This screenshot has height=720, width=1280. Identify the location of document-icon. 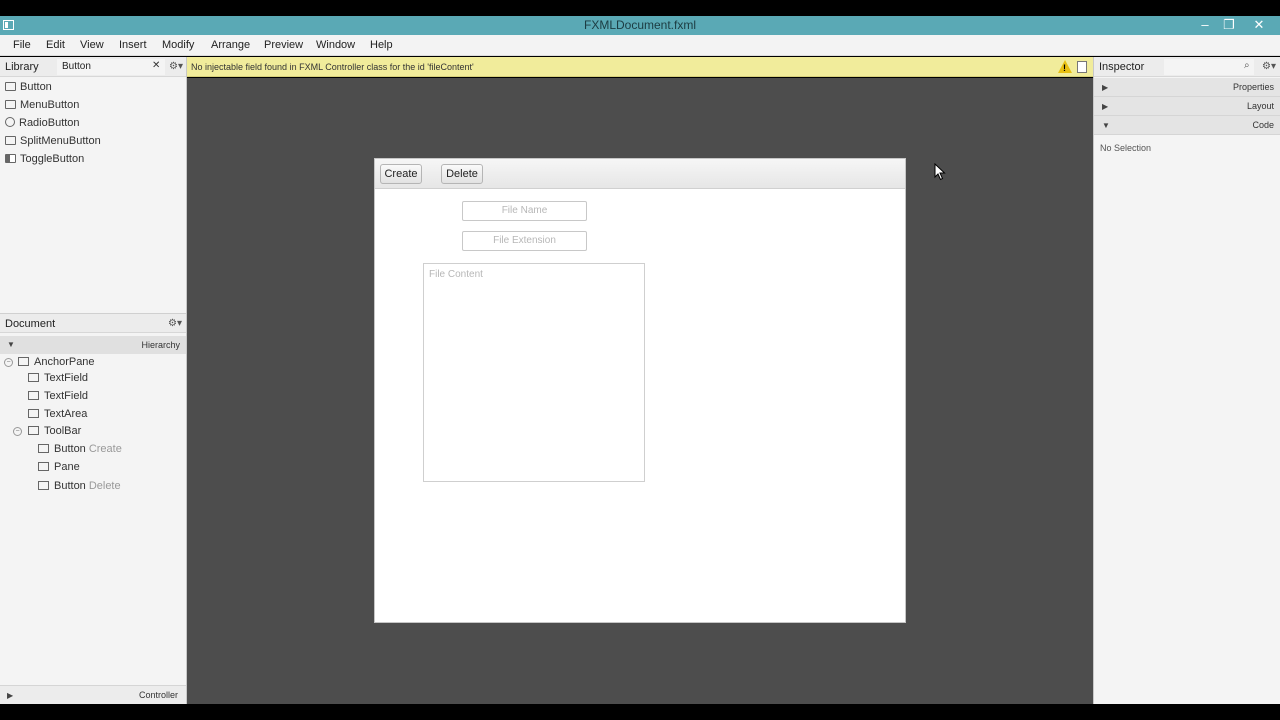
(1082, 67).